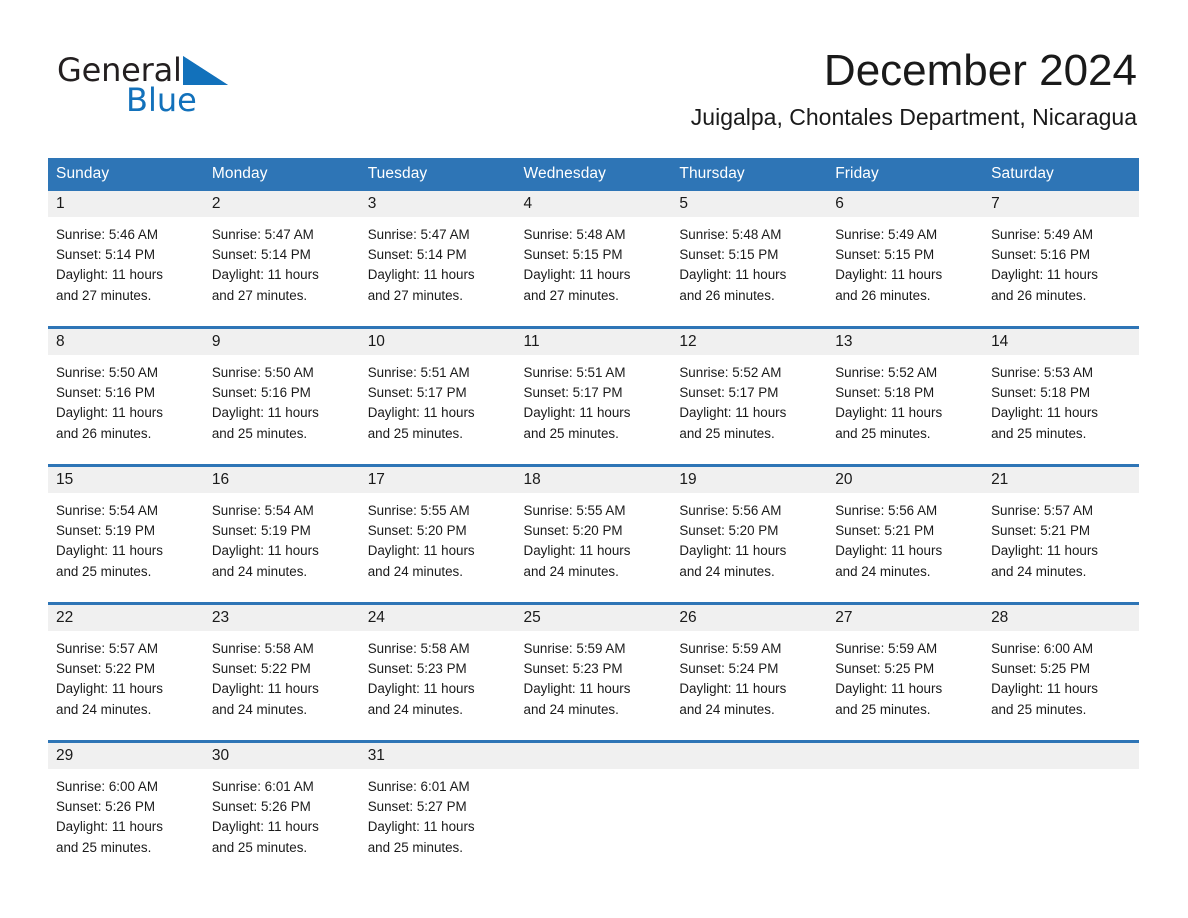  I want to click on day-number: 7, so click(1061, 204).